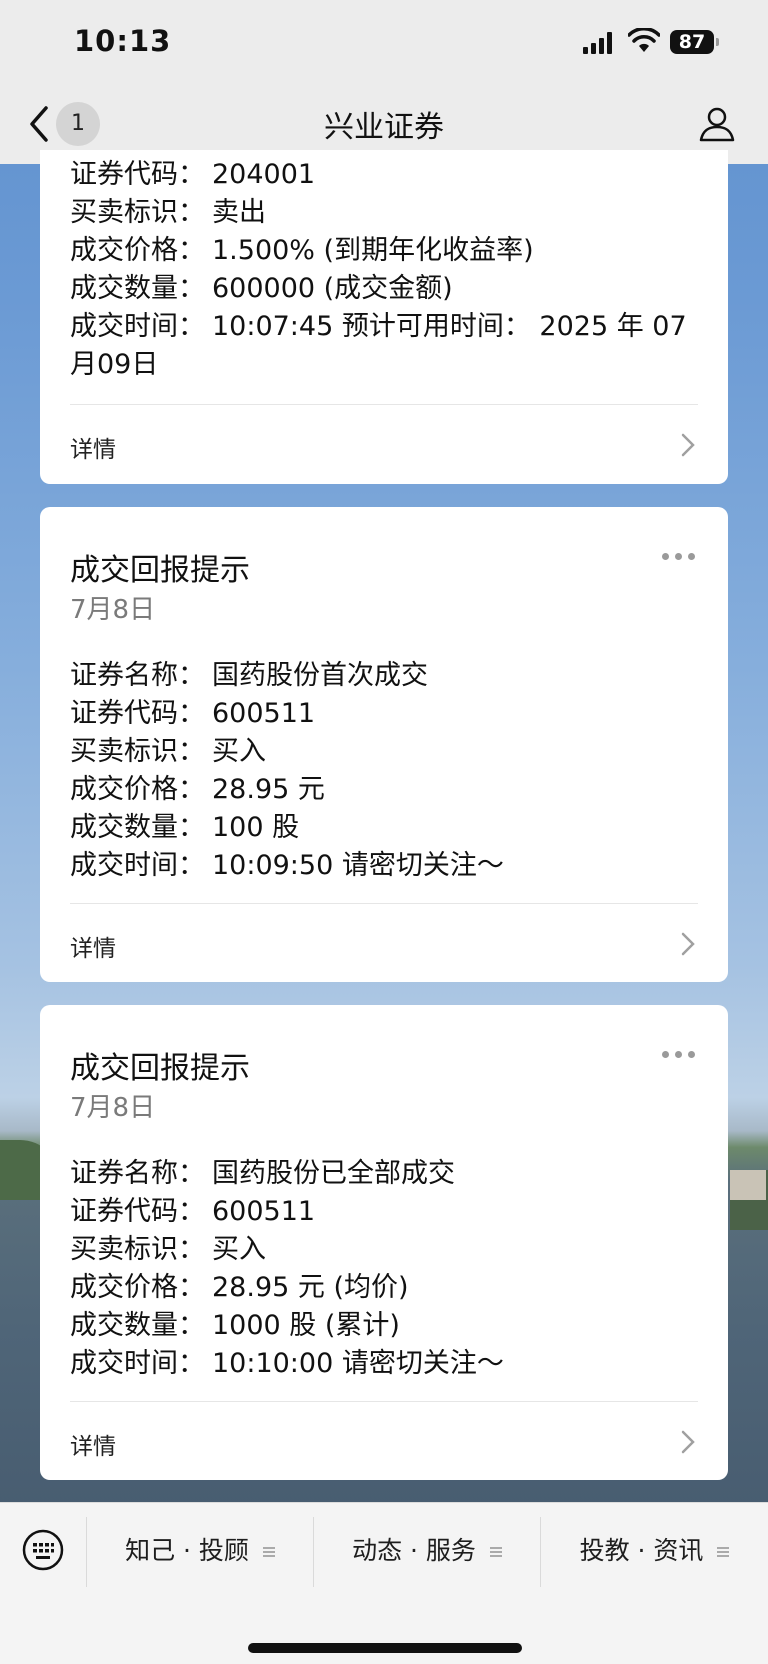  I want to click on field-value: 204001, so click(264, 174).